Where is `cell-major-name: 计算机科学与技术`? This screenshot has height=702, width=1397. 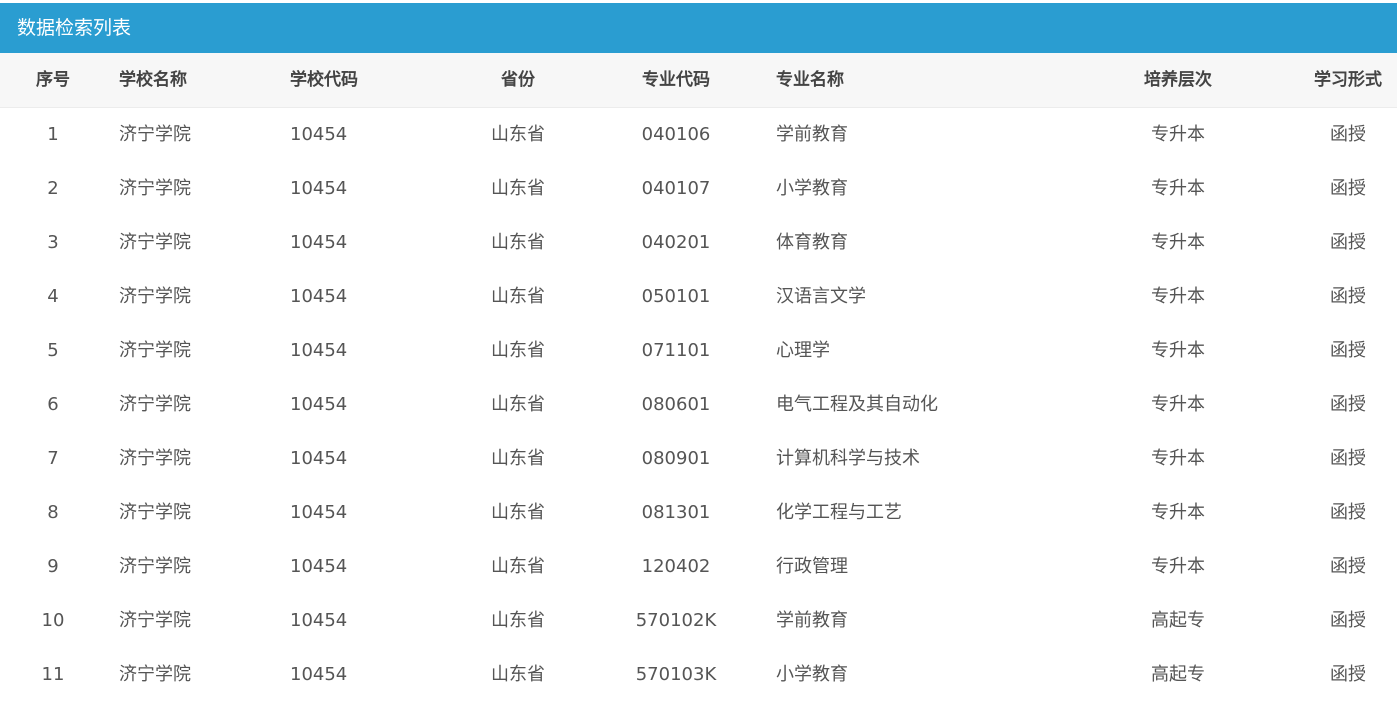
cell-major-name: 计算机科学与技术 is located at coordinates (848, 458).